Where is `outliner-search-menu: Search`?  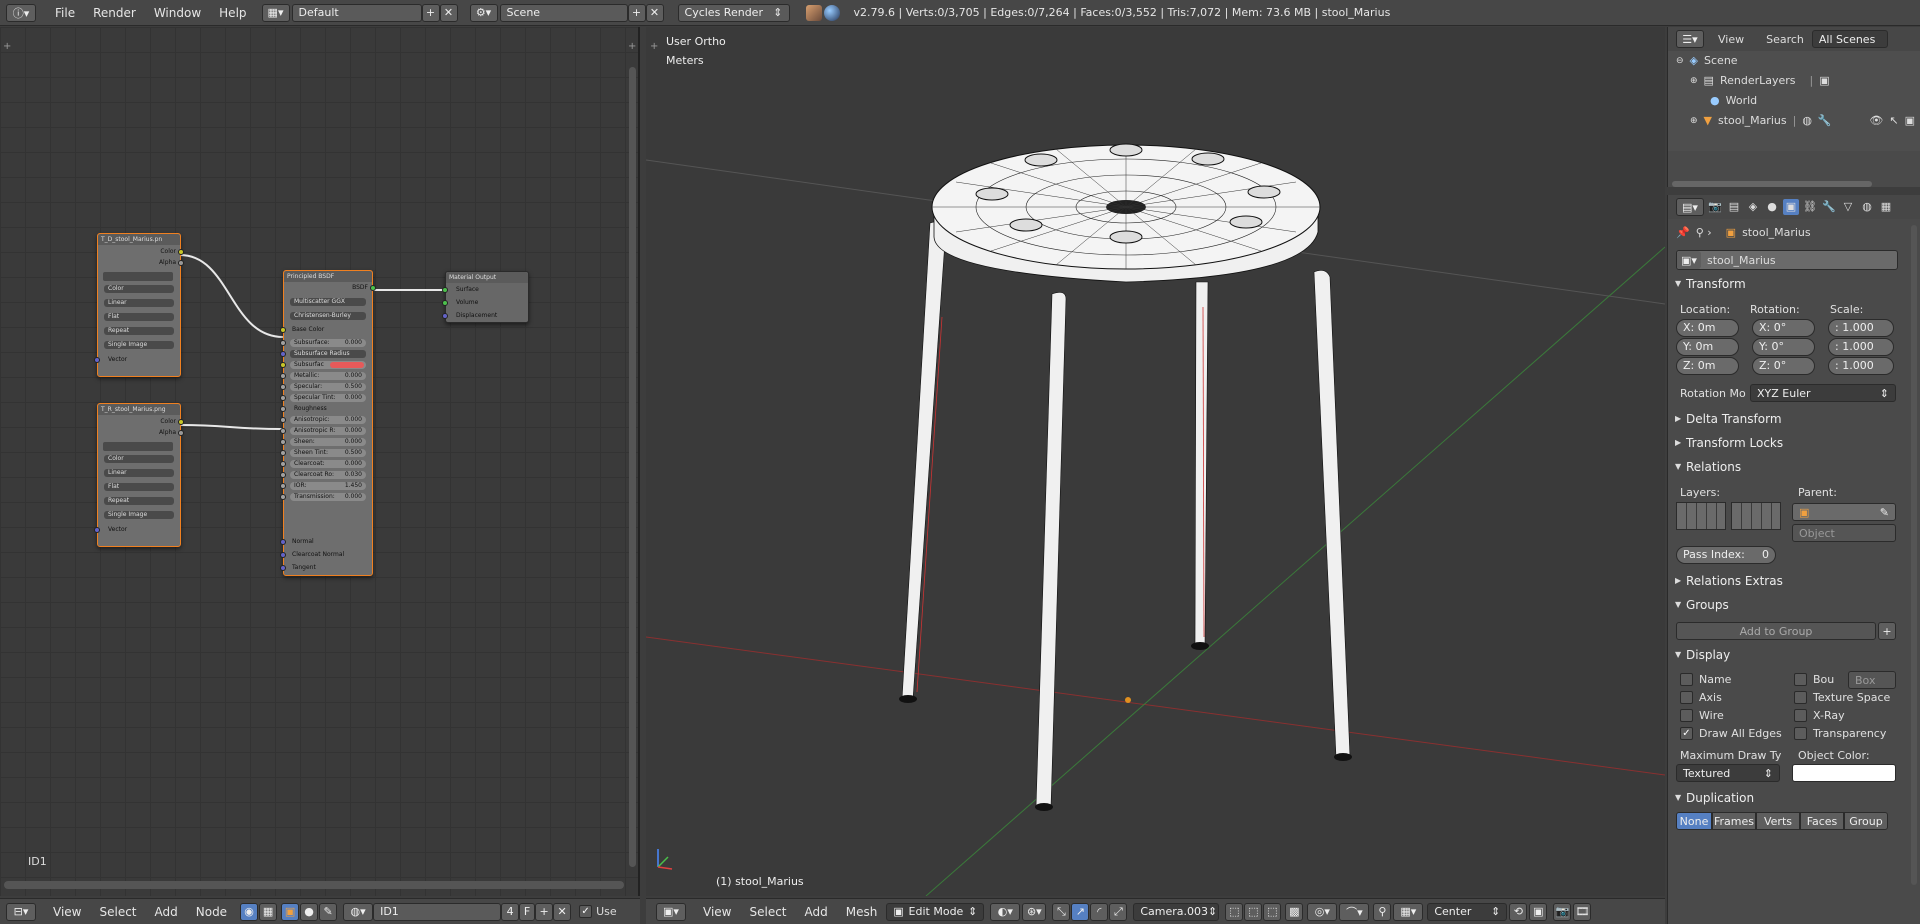 outliner-search-menu: Search is located at coordinates (1785, 39).